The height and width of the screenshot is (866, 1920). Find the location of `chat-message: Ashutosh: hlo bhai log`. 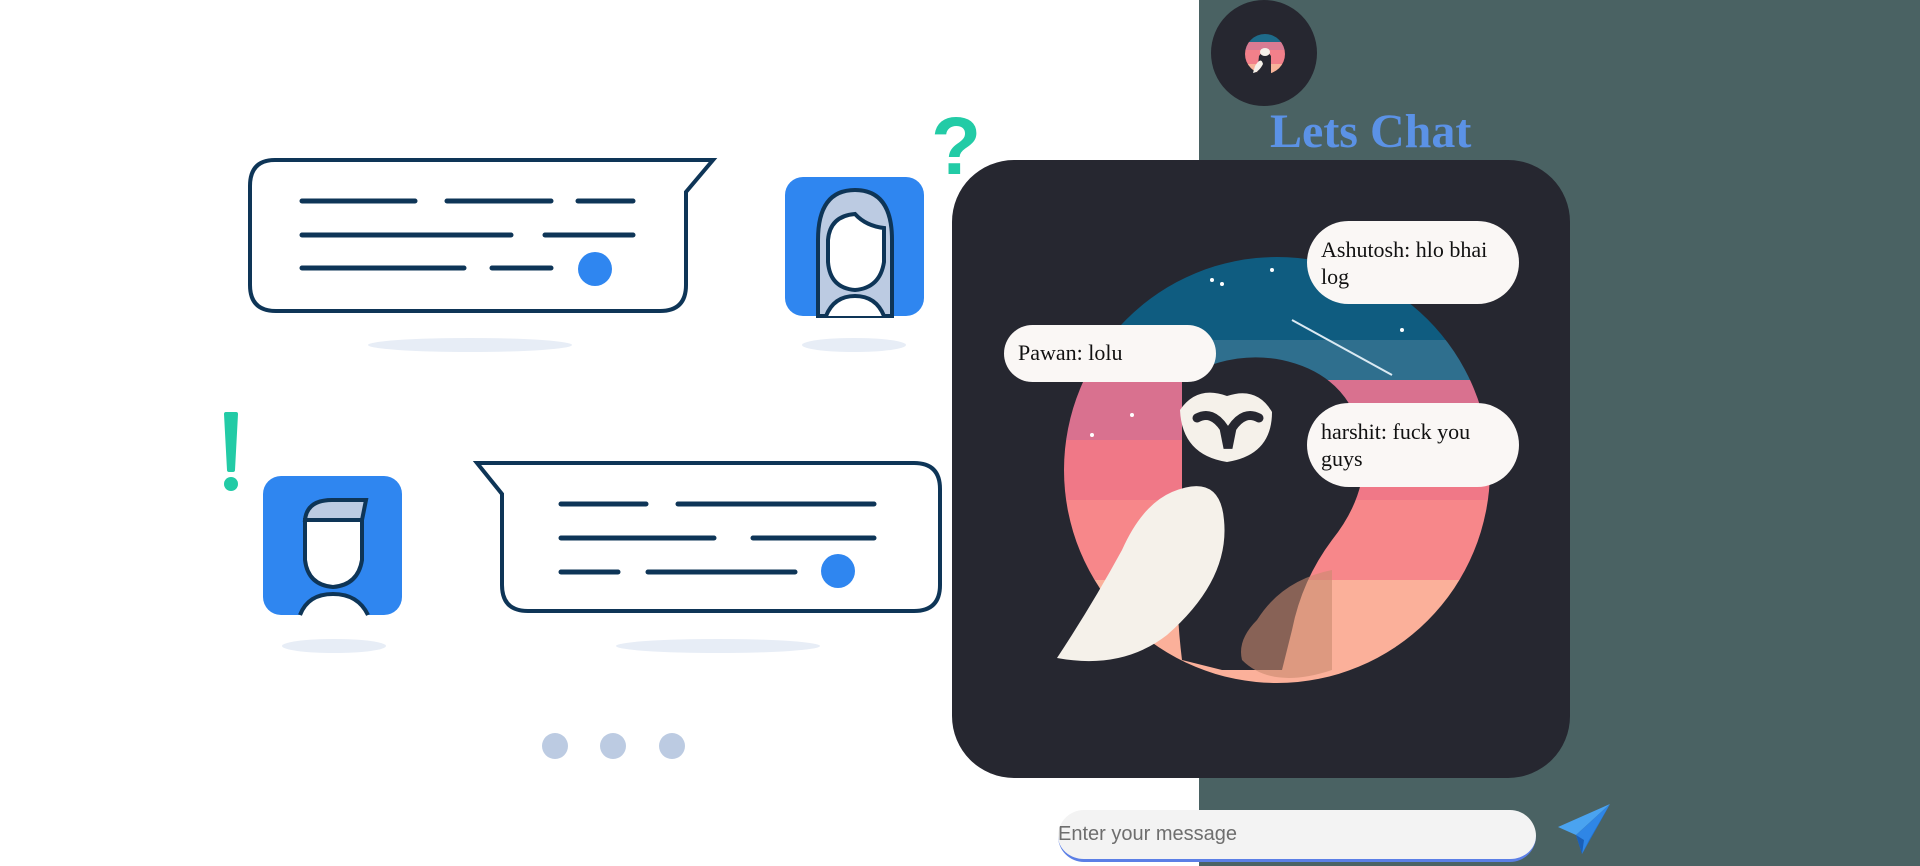

chat-message: Ashutosh: hlo bhai log is located at coordinates (1413, 262).